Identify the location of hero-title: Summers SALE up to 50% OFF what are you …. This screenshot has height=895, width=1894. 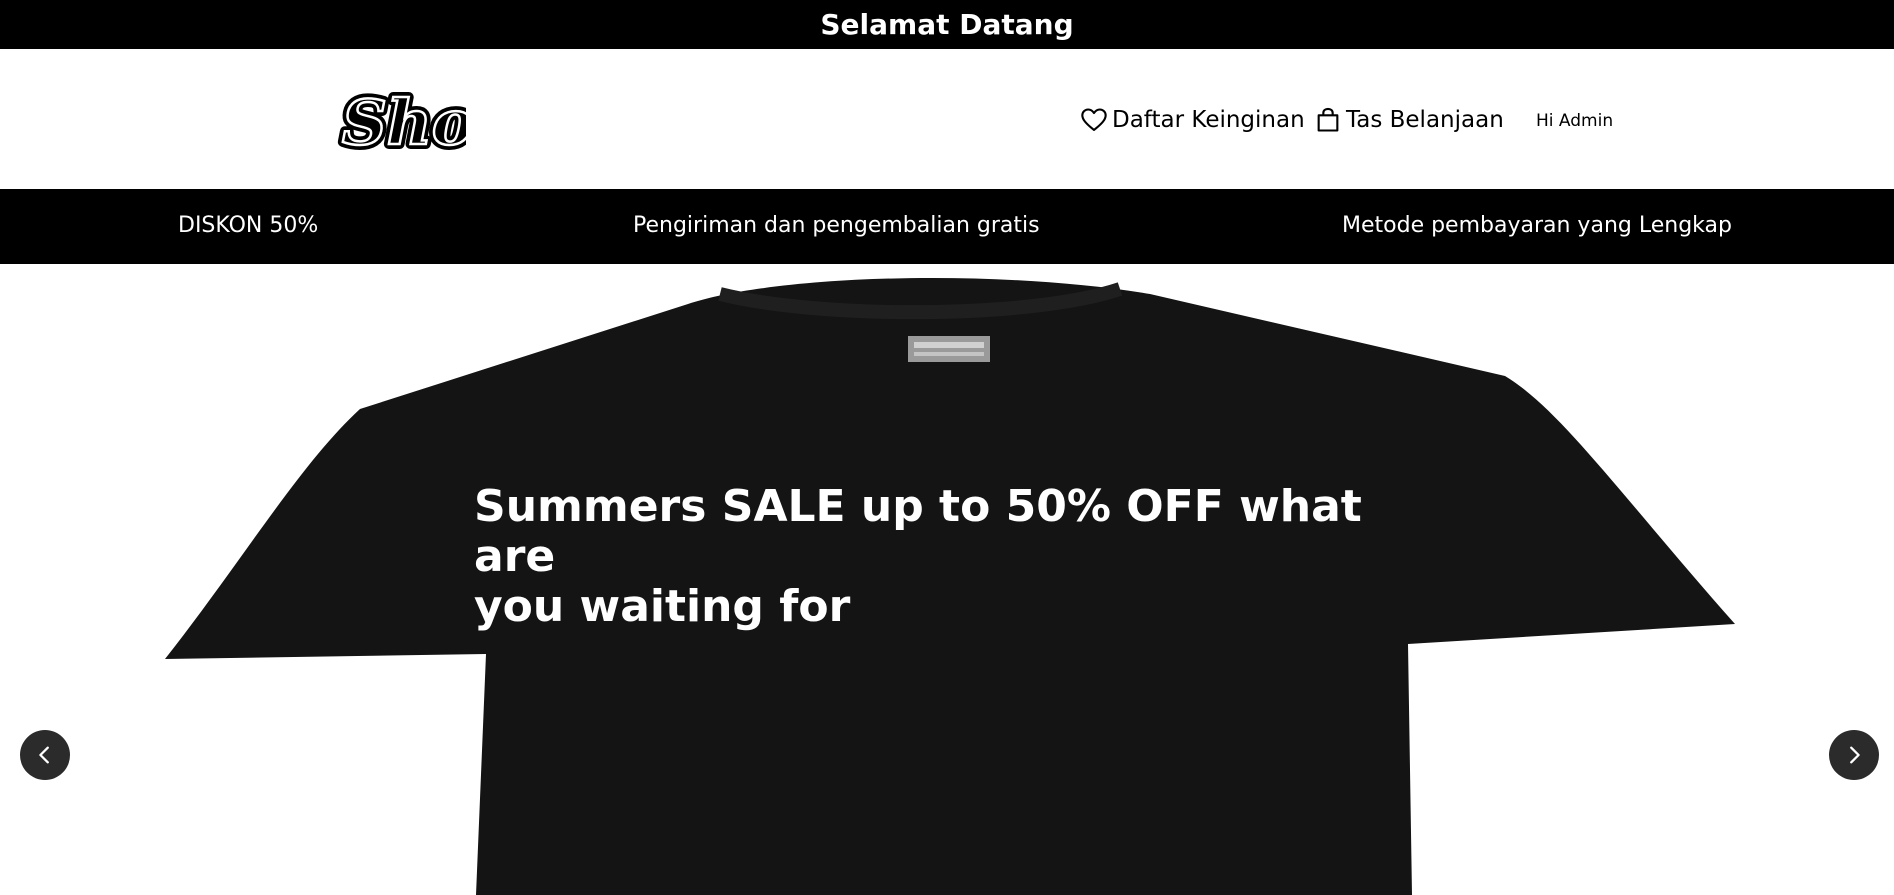
(924, 557).